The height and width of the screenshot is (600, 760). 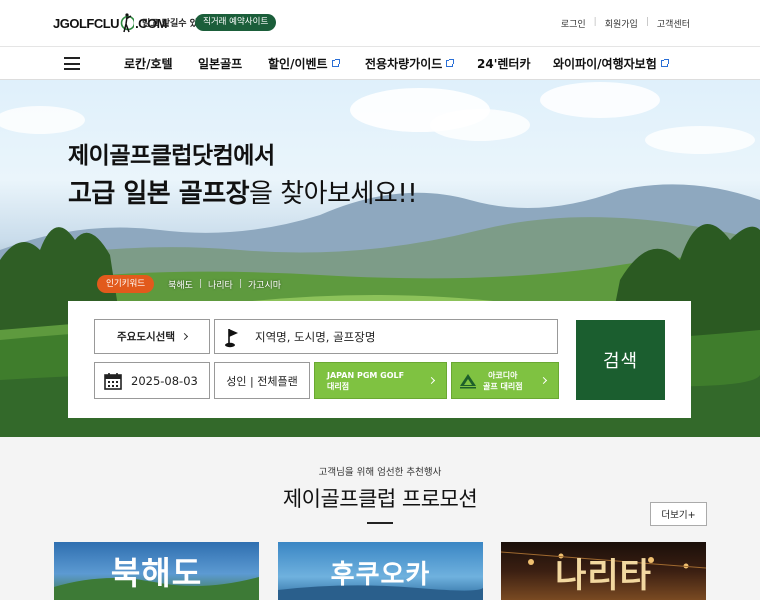 I want to click on search-input: 지역명, 도시명, 골프장명, so click(x=386, y=336).